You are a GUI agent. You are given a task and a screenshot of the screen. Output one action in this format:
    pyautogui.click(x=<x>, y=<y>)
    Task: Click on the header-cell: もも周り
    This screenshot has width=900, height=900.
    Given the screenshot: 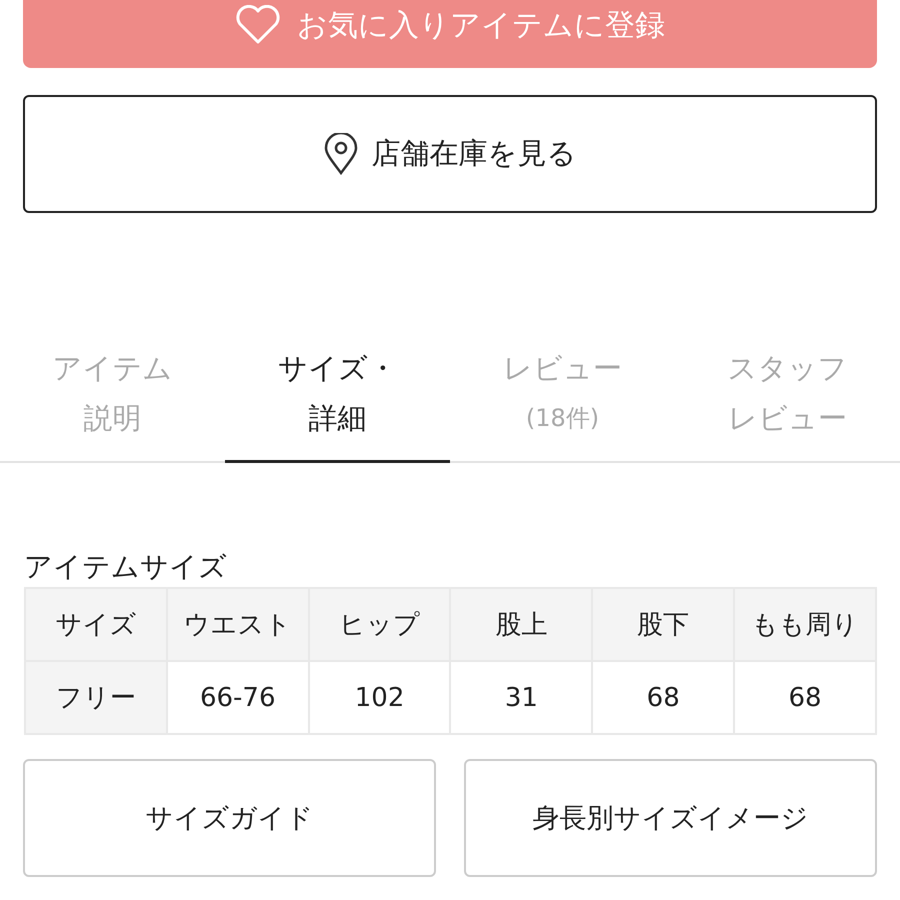 What is the action you would take?
    pyautogui.click(x=805, y=624)
    